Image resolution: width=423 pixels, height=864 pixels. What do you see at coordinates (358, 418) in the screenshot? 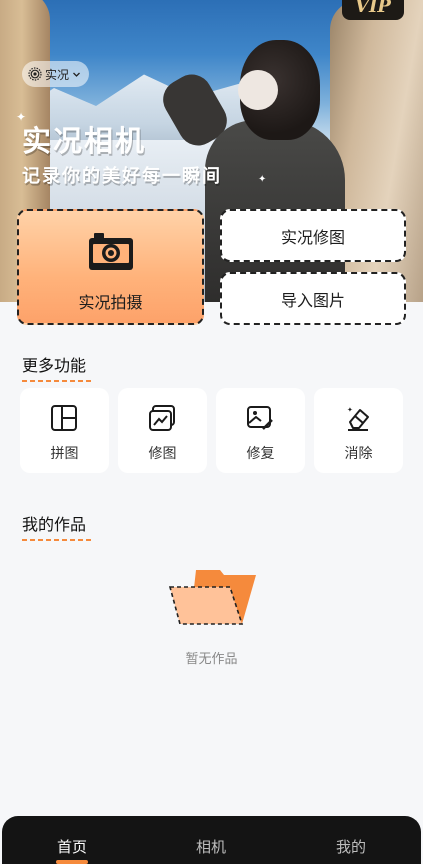
I see `eraser-icon: ✦` at bounding box center [358, 418].